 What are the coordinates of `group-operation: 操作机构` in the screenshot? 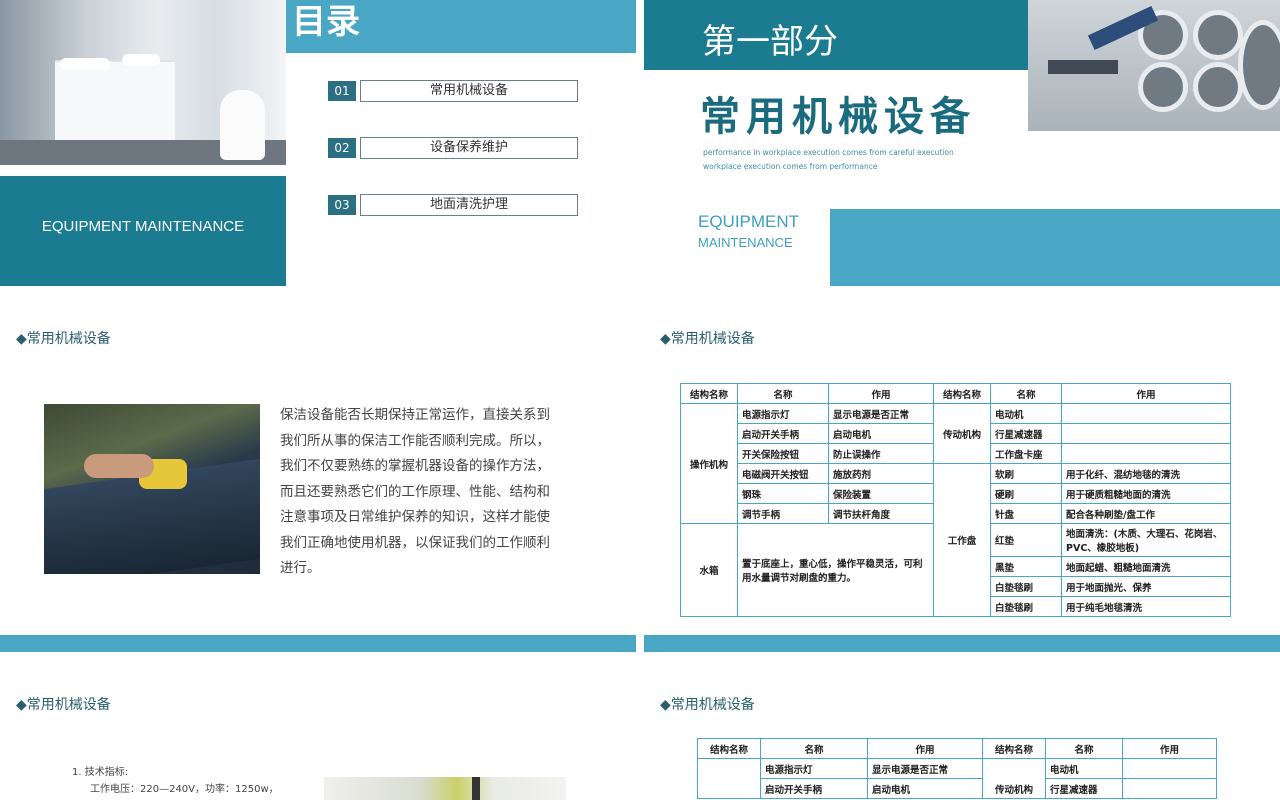 It's located at (709, 463).